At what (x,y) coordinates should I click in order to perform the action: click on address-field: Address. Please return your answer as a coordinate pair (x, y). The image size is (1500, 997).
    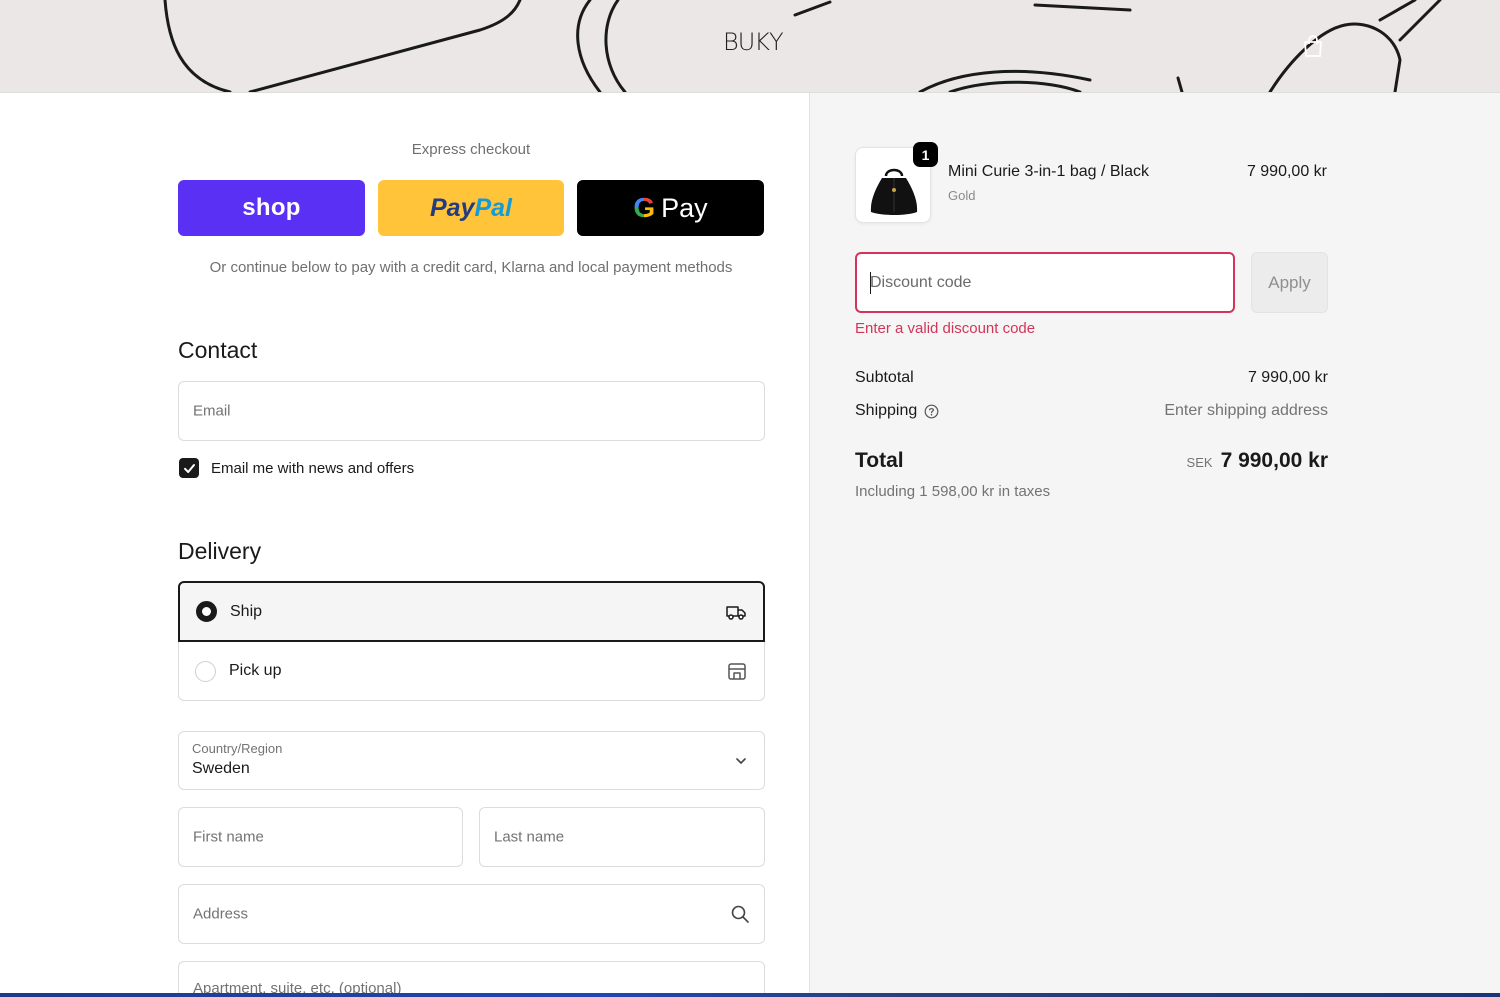
    Looking at the image, I should click on (471, 914).